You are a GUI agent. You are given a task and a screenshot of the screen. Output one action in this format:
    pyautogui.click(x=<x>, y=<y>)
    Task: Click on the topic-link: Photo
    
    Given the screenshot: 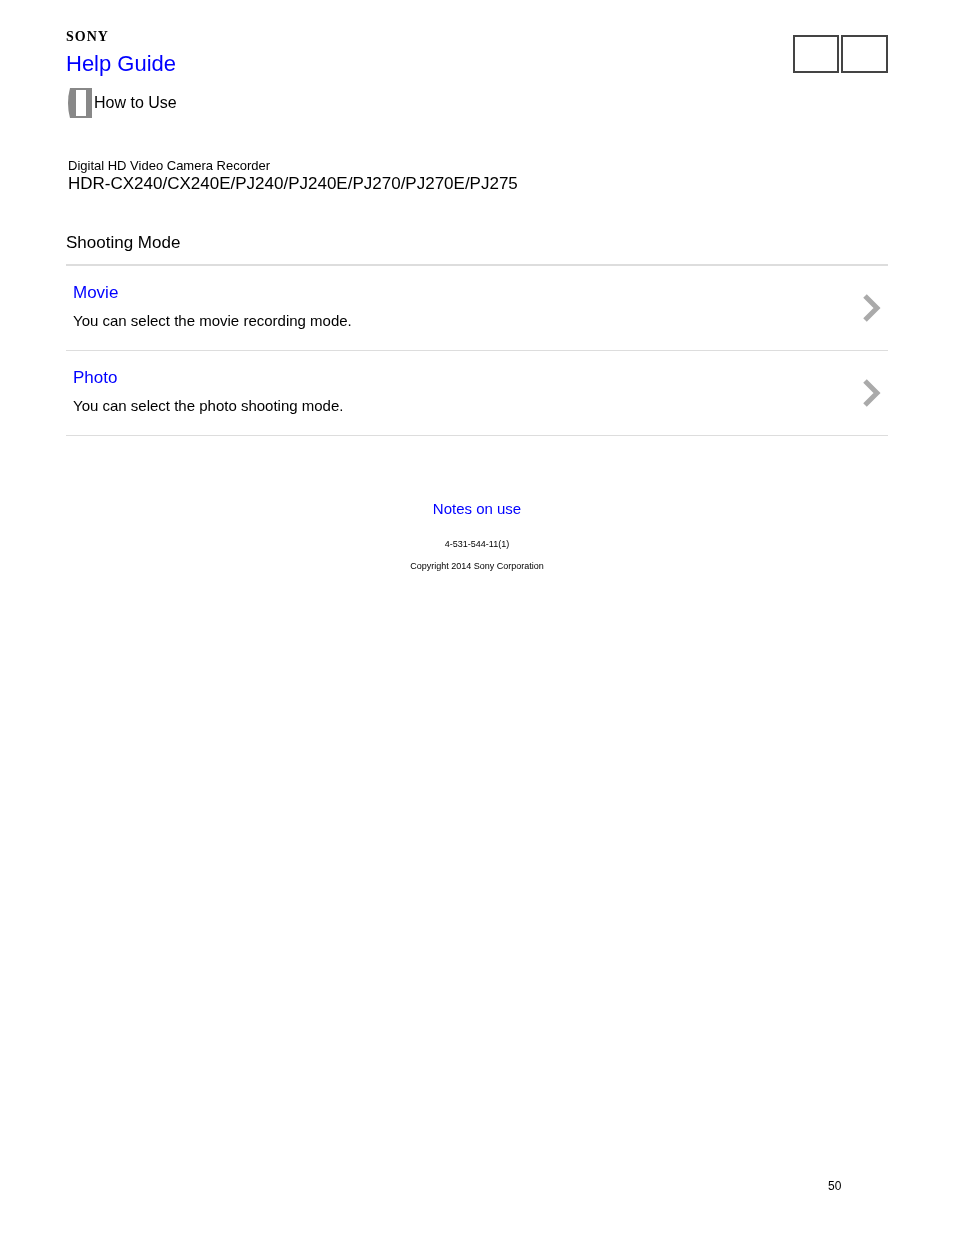 What is the action you would take?
    pyautogui.click(x=208, y=378)
    